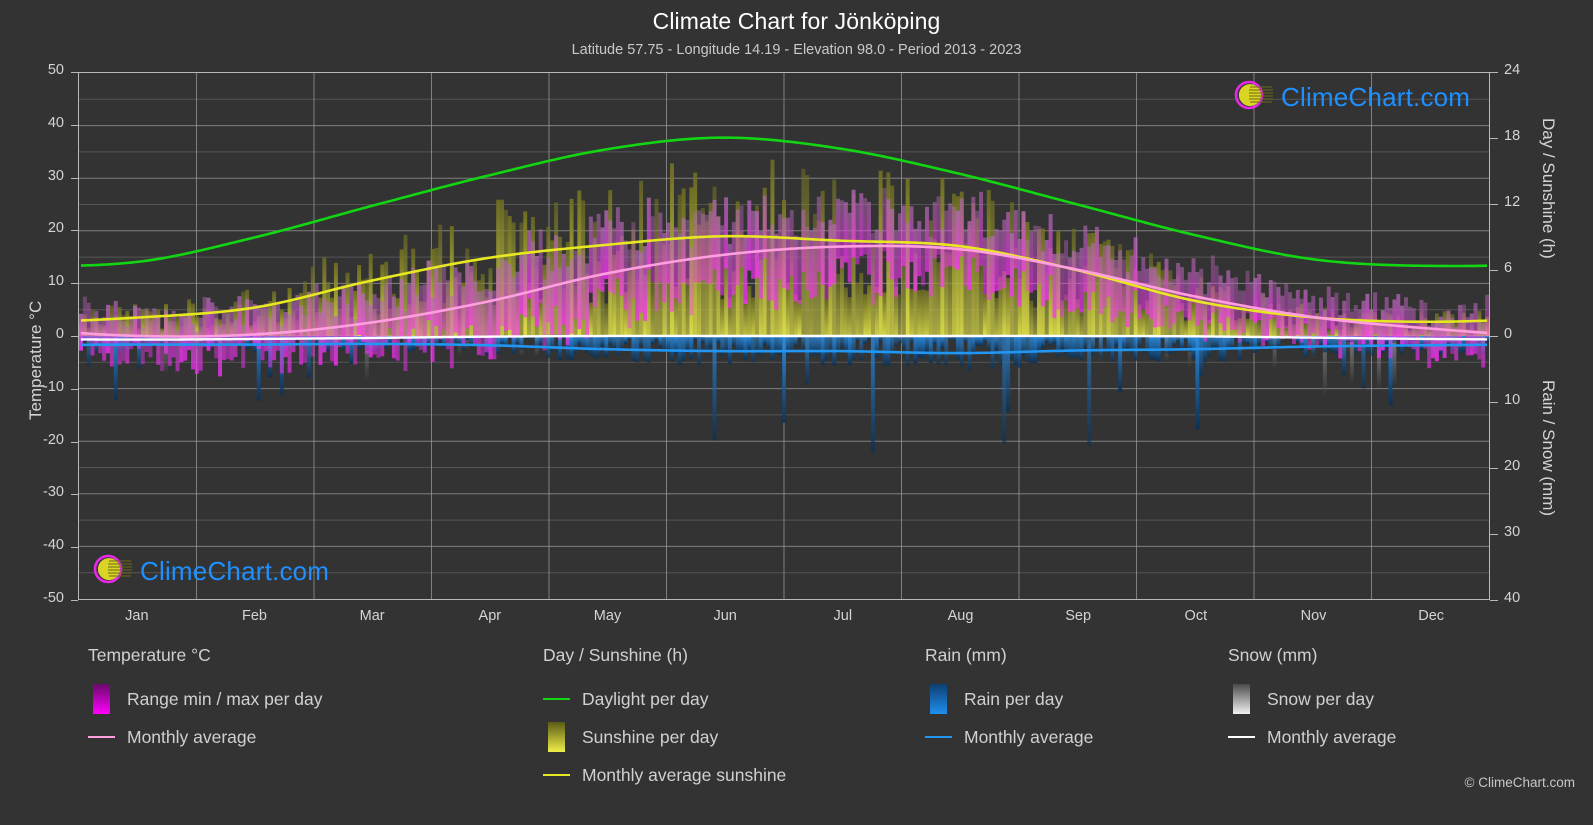  Describe the element at coordinates (796, 21) in the screenshot. I see `page-title: Climate Chart for Jönköping` at that location.